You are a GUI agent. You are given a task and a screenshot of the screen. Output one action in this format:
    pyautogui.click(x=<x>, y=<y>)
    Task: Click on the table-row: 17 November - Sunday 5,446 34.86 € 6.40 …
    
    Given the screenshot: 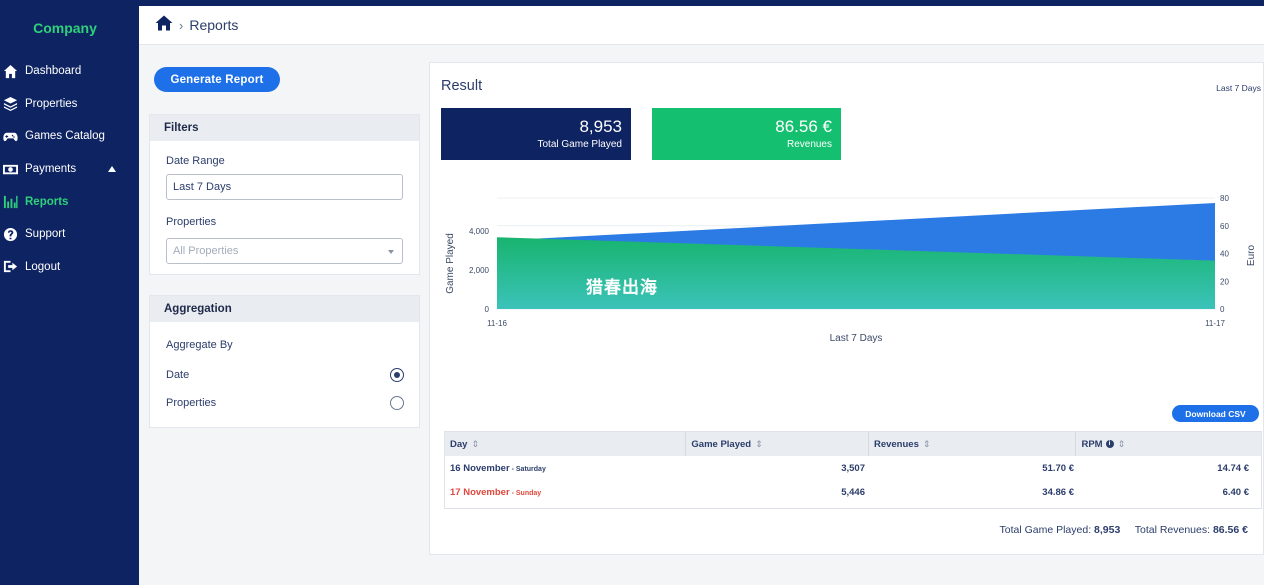 What is the action you would take?
    pyautogui.click(x=854, y=492)
    